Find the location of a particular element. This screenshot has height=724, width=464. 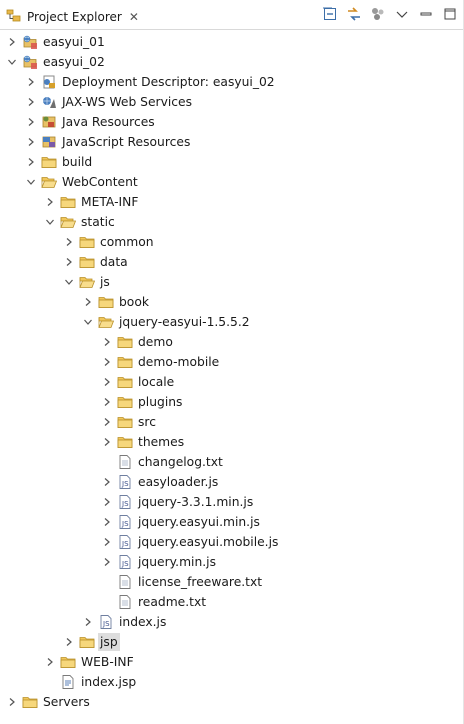

tree-item-readme-txt: readme.txt is located at coordinates (153, 602).